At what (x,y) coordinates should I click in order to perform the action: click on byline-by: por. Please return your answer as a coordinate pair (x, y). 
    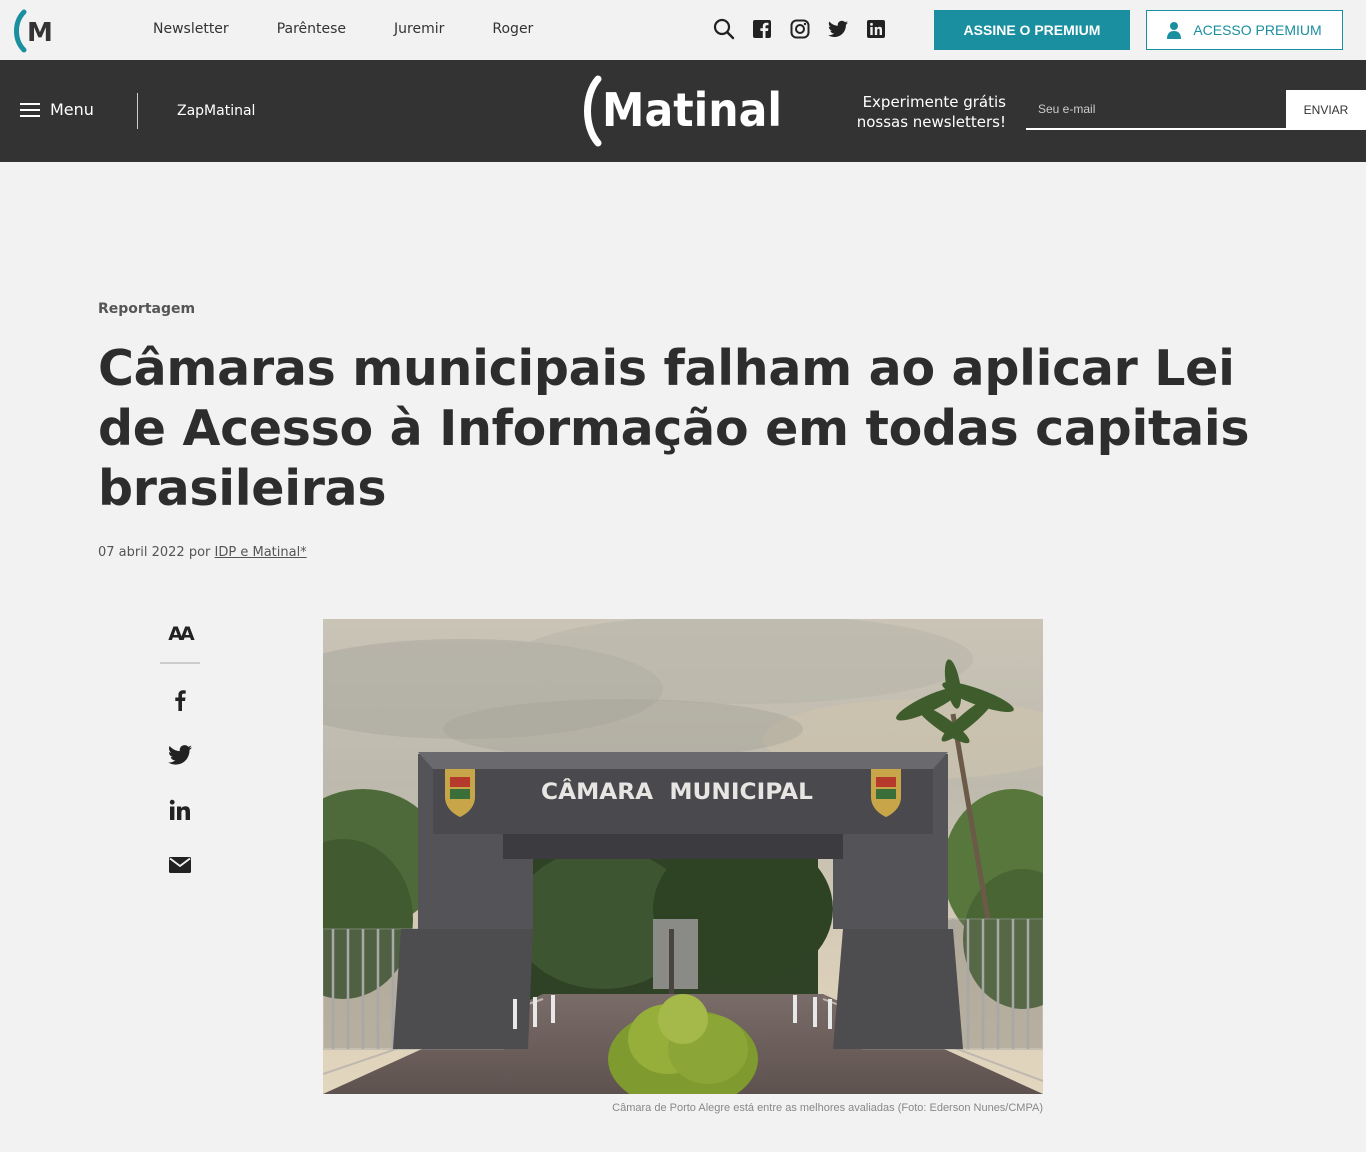
    Looking at the image, I should click on (199, 552).